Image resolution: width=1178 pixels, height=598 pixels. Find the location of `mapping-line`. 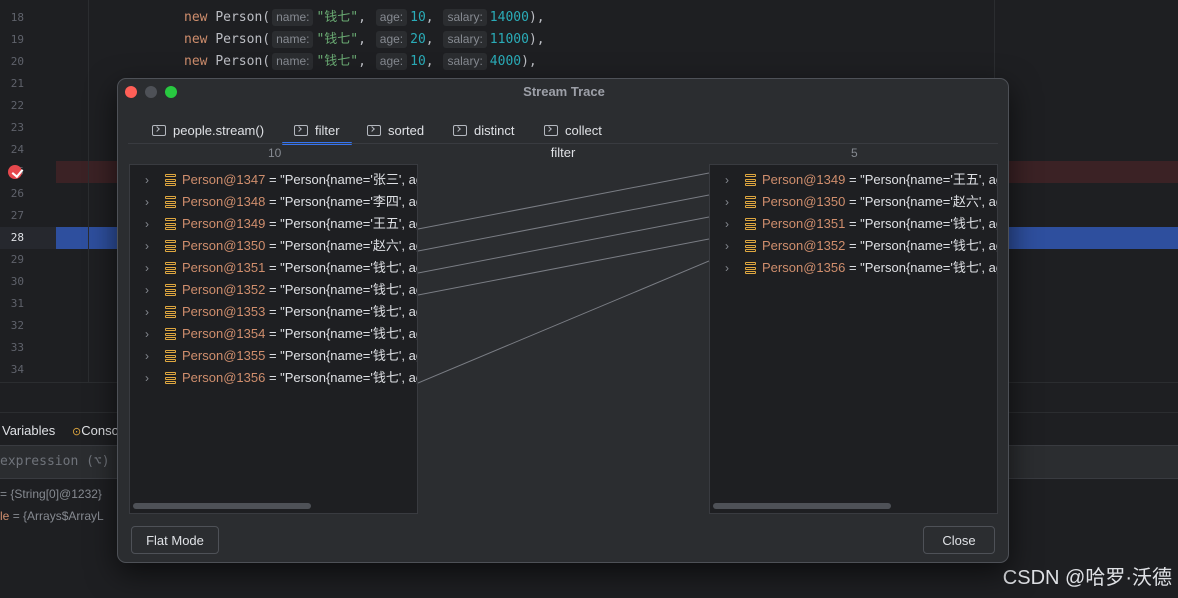

mapping-line is located at coordinates (563, 245).